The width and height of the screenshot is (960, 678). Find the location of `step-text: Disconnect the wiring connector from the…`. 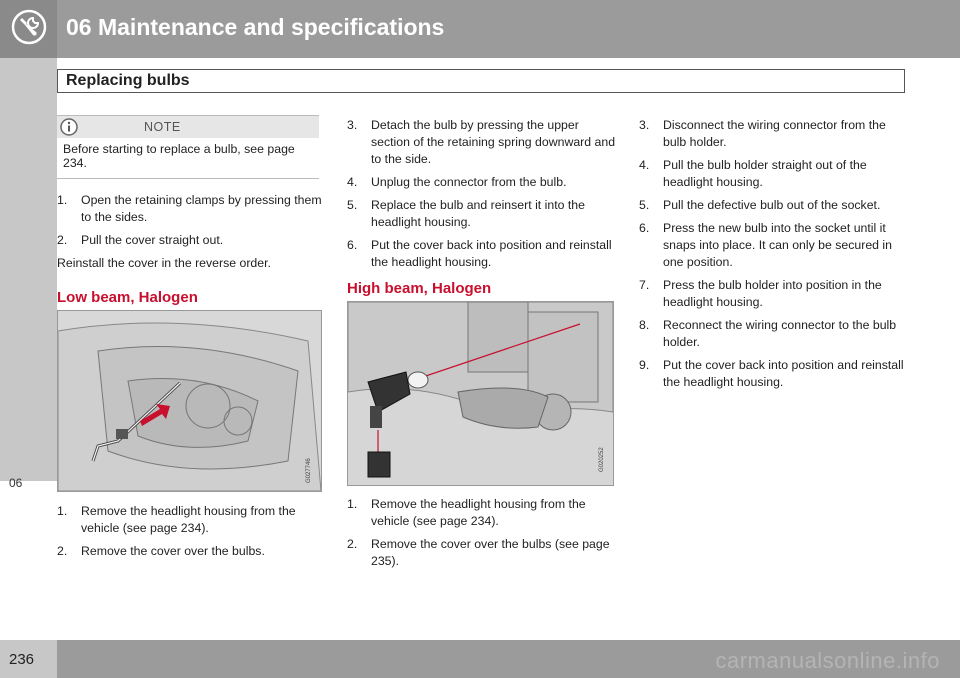

step-text: Disconnect the wiring connector from the… is located at coordinates (774, 133).